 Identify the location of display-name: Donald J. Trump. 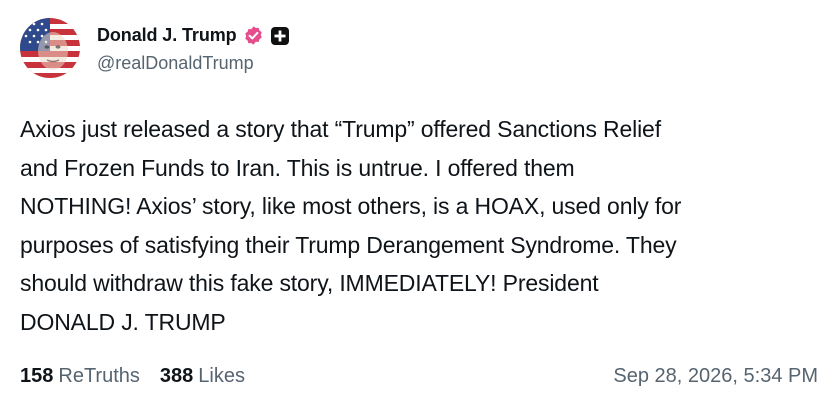
(167, 35).